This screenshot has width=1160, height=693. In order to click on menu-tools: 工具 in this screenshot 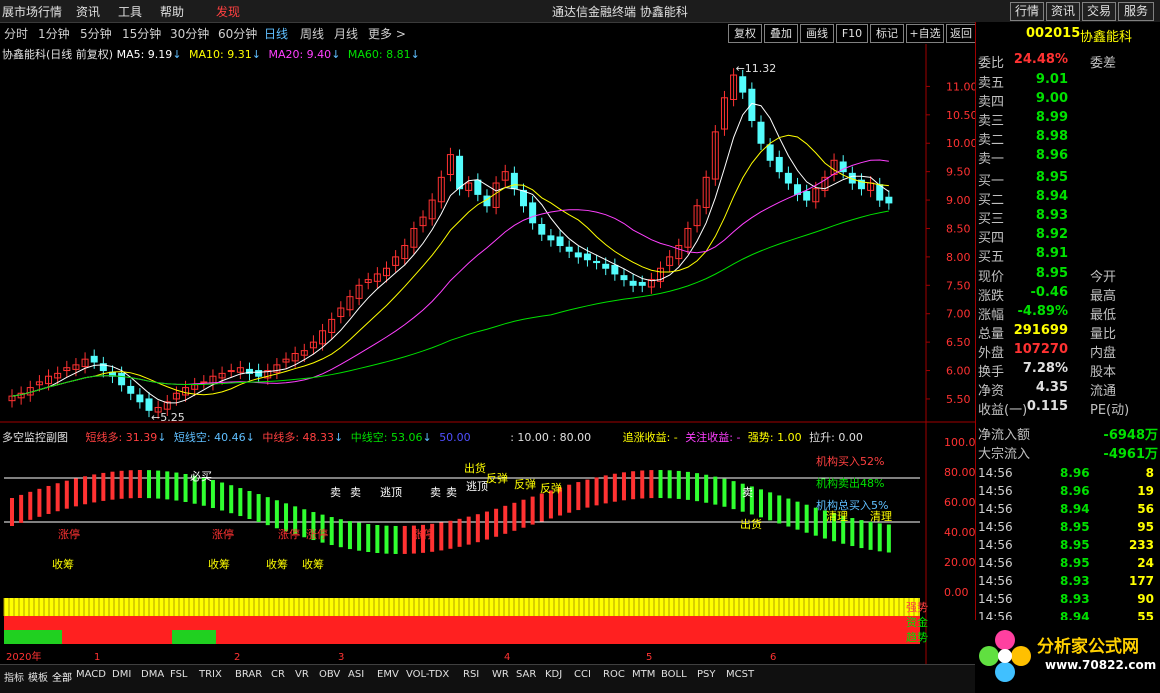, I will do `click(130, 11)`.